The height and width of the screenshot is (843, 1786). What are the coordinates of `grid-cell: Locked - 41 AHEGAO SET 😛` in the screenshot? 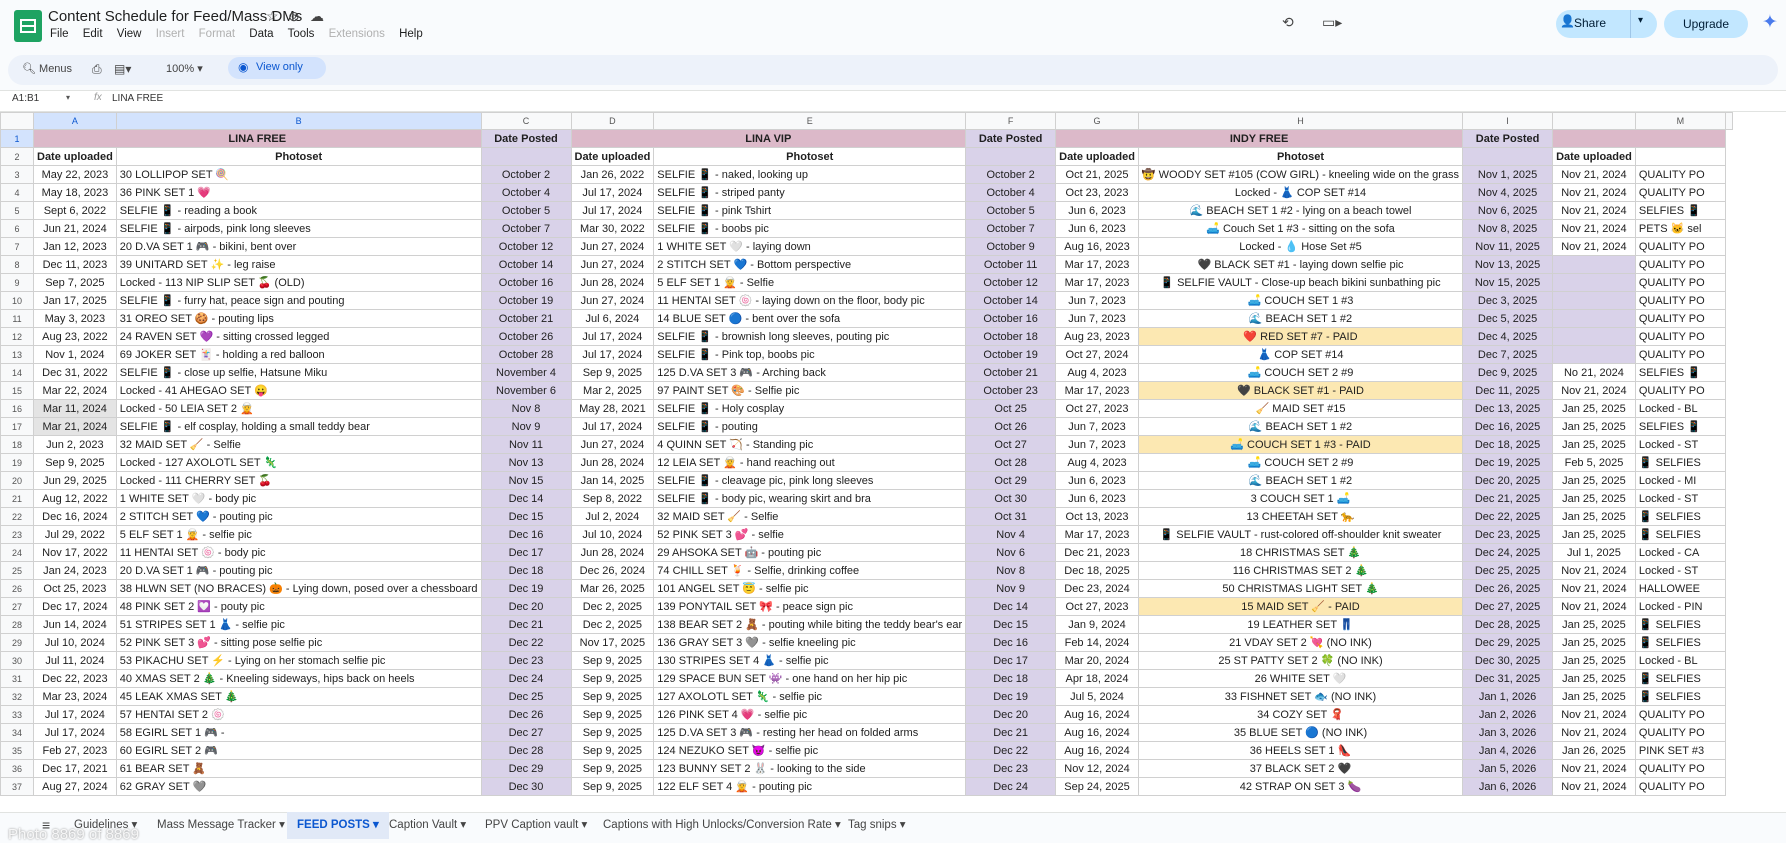 It's located at (298, 390).